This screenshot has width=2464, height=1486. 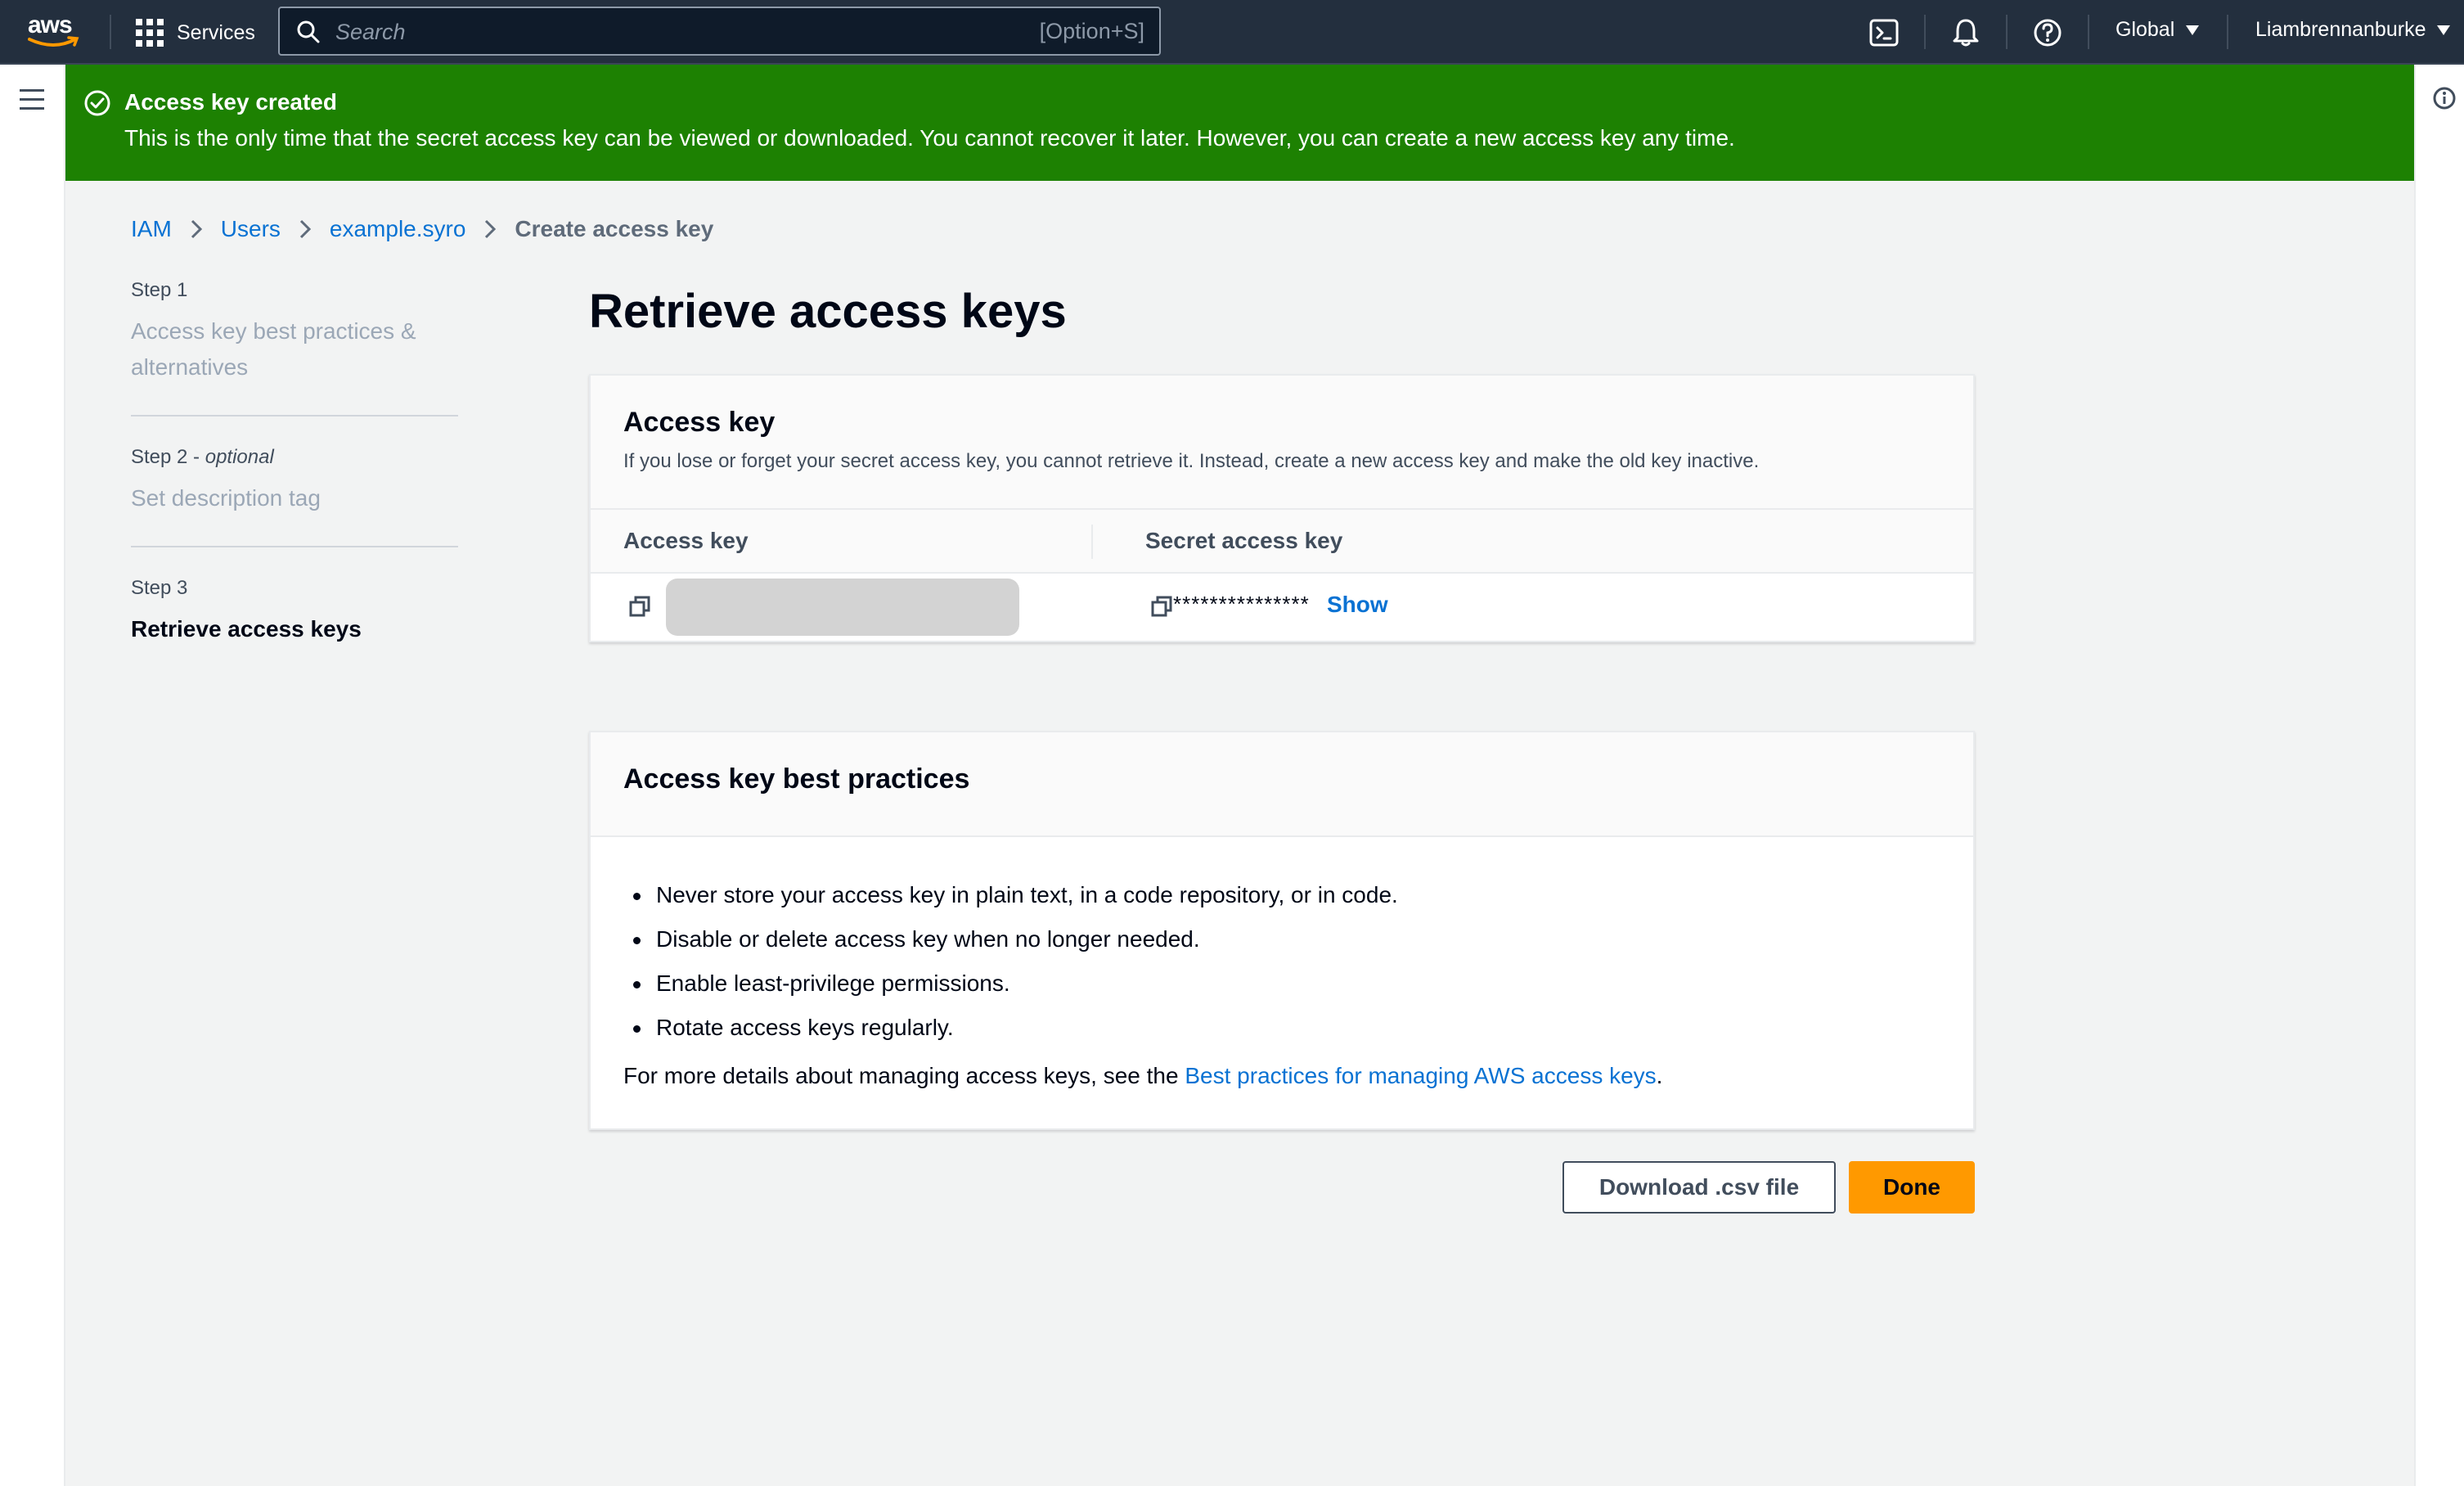 What do you see at coordinates (1281, 1028) in the screenshot?
I see `list-item: Rotate access keys regularly.` at bounding box center [1281, 1028].